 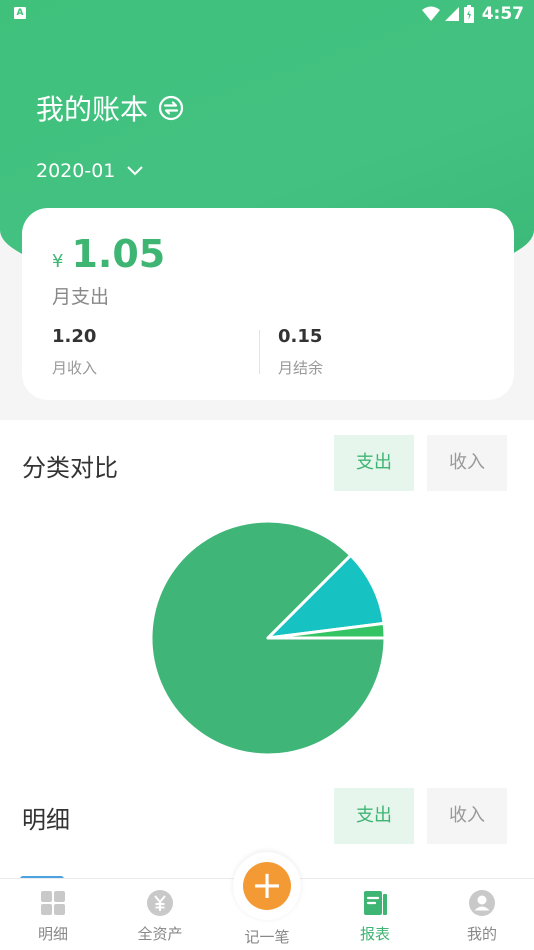 I want to click on tab-detail-label: 明细, so click(x=52, y=934).